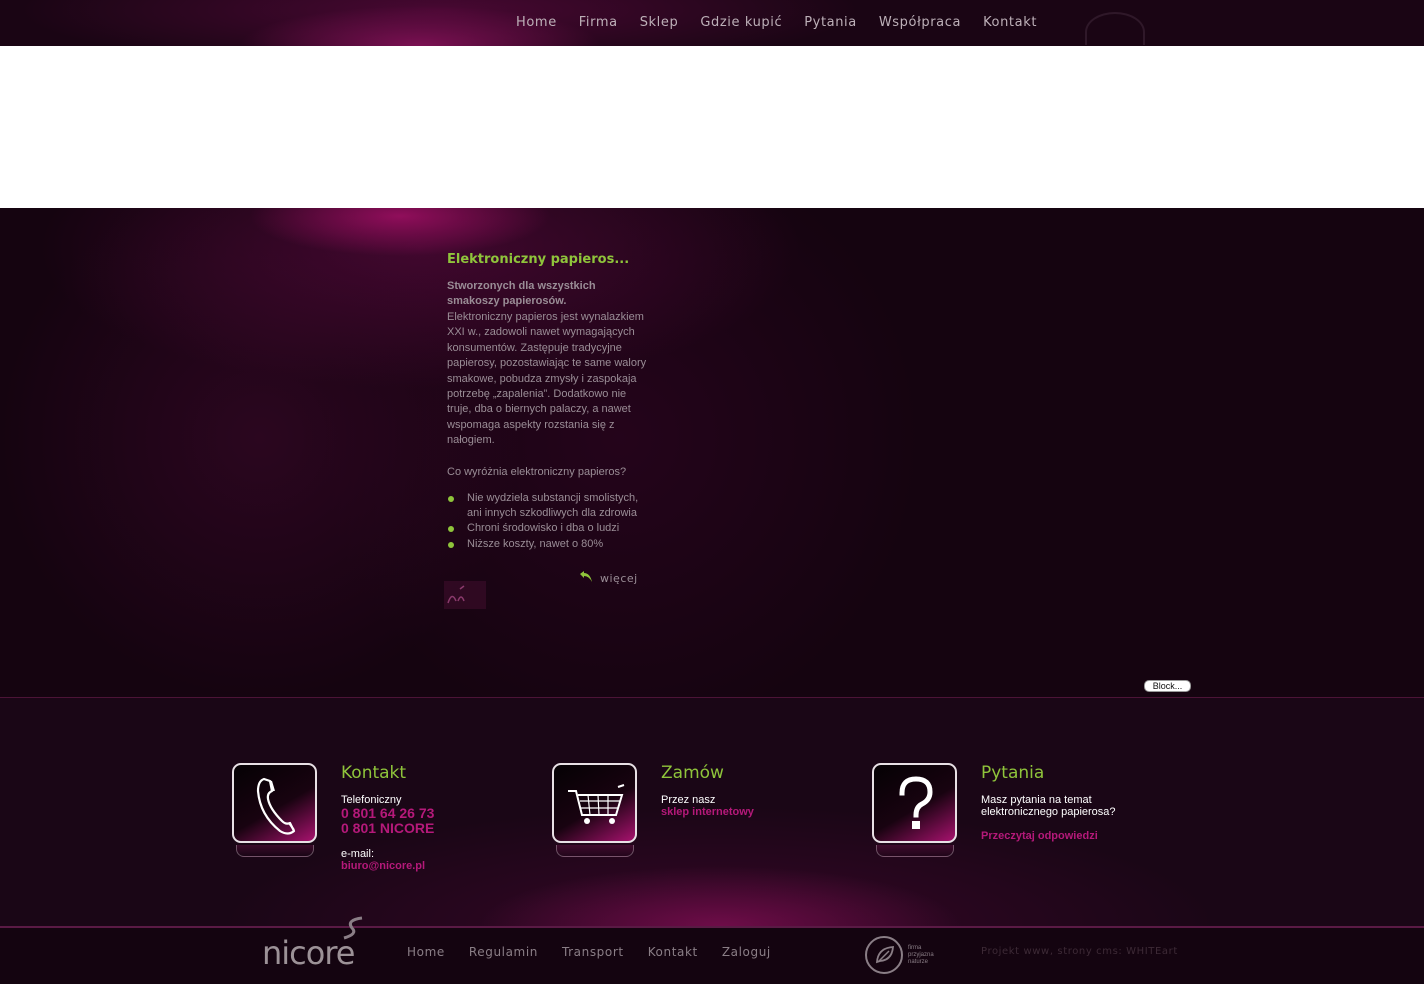 The image size is (1424, 984). Describe the element at coordinates (688, 800) in the screenshot. I see `order-text: Przez nasz` at that location.